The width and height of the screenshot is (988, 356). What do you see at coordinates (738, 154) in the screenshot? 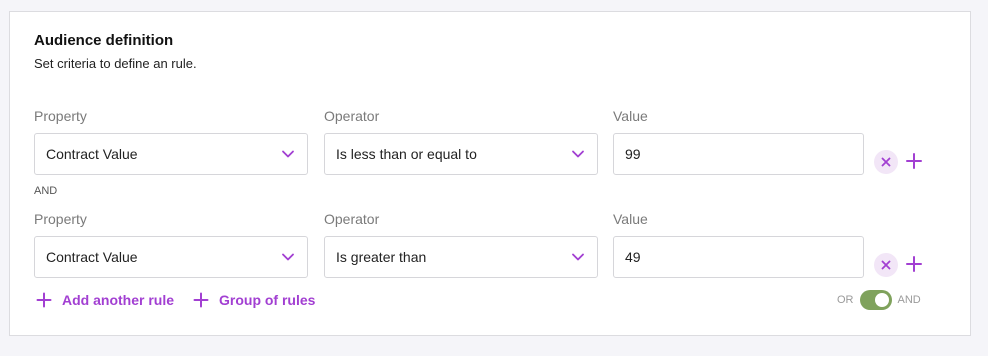
I see `value-input: 99` at bounding box center [738, 154].